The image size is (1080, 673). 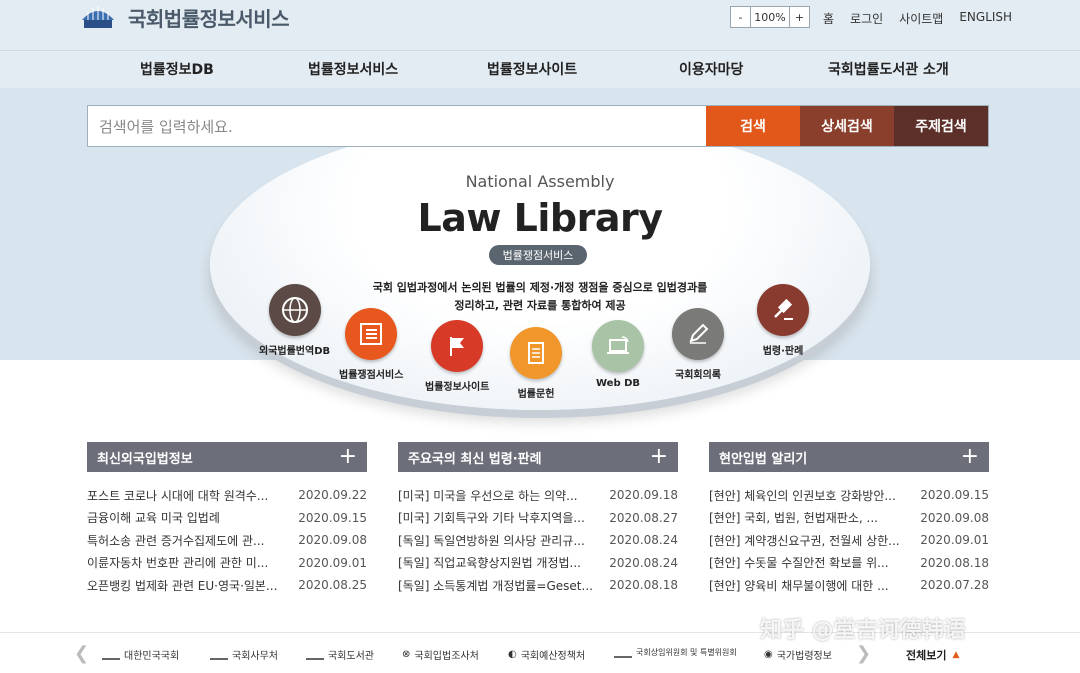 I want to click on footer-link-budget-office: ◐ 국회예산정책처, so click(x=546, y=654).